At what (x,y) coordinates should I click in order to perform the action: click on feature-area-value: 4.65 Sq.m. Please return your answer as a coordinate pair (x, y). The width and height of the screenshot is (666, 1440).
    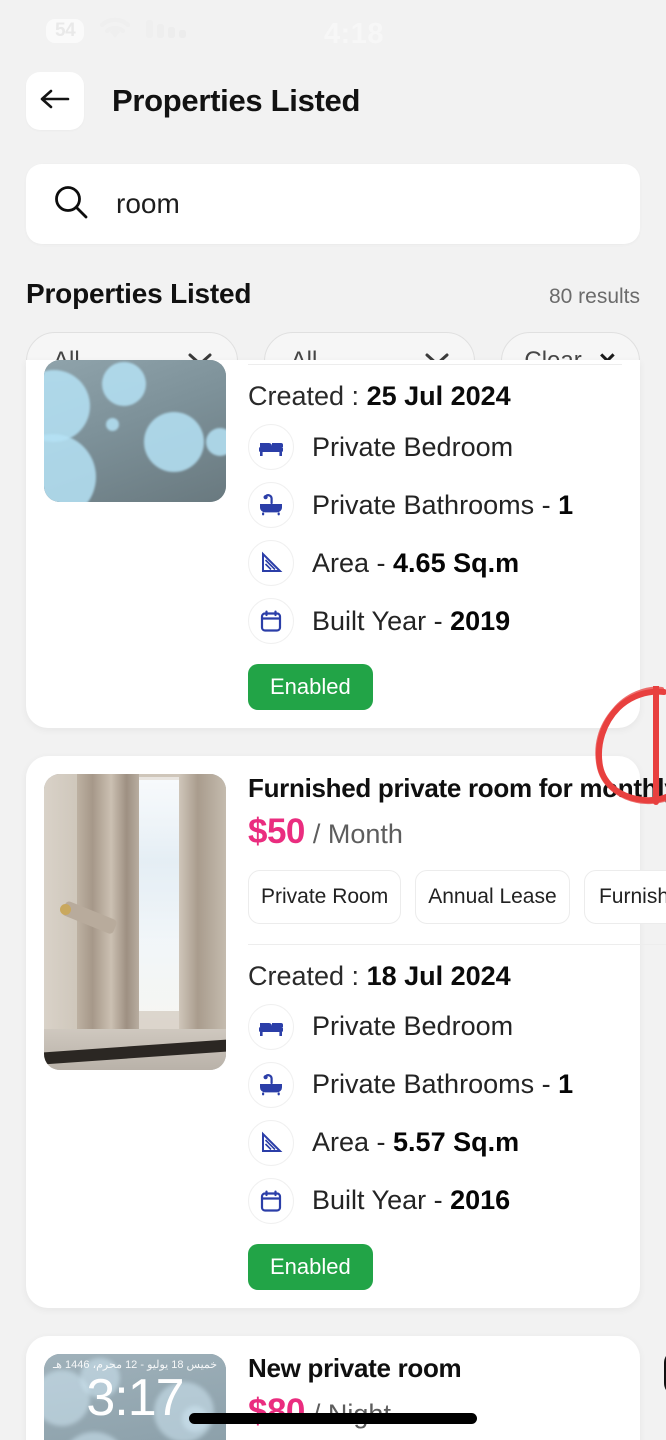
    Looking at the image, I should click on (456, 562).